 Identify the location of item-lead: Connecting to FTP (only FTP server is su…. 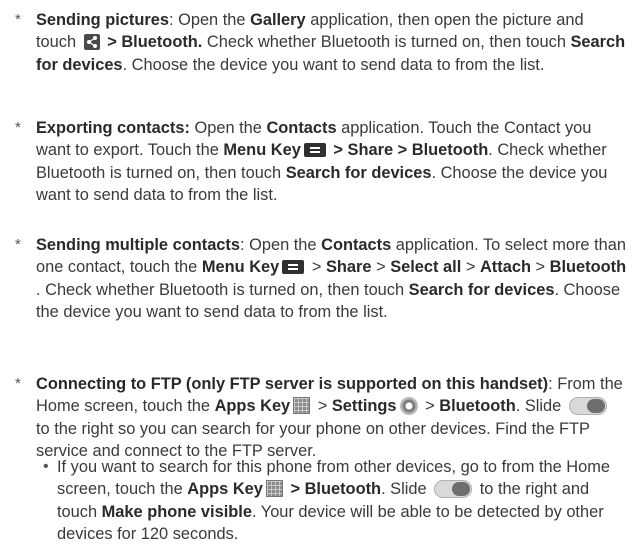
(292, 384).